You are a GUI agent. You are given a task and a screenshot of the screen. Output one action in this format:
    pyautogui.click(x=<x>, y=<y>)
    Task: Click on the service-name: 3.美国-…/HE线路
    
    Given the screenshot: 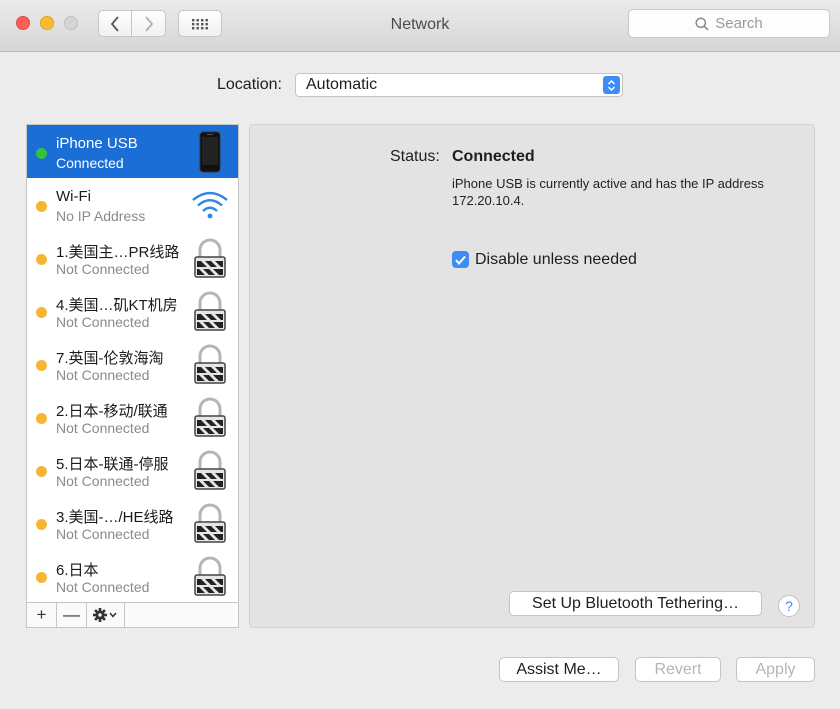 What is the action you would take?
    pyautogui.click(x=115, y=517)
    